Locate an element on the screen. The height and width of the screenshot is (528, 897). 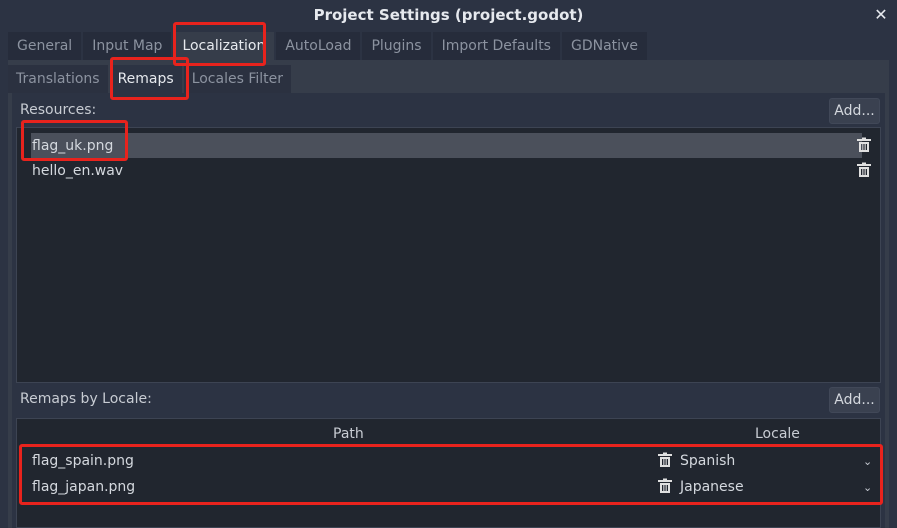
resource-item-label: flag_uk.png is located at coordinates (73, 145).